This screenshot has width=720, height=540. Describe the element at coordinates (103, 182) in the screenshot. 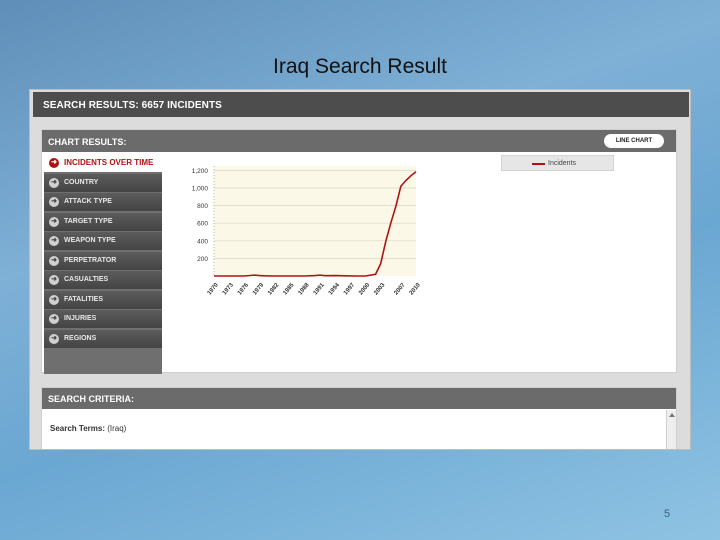

I see `sidebar-item-country: ➜ COUNTRY` at that location.